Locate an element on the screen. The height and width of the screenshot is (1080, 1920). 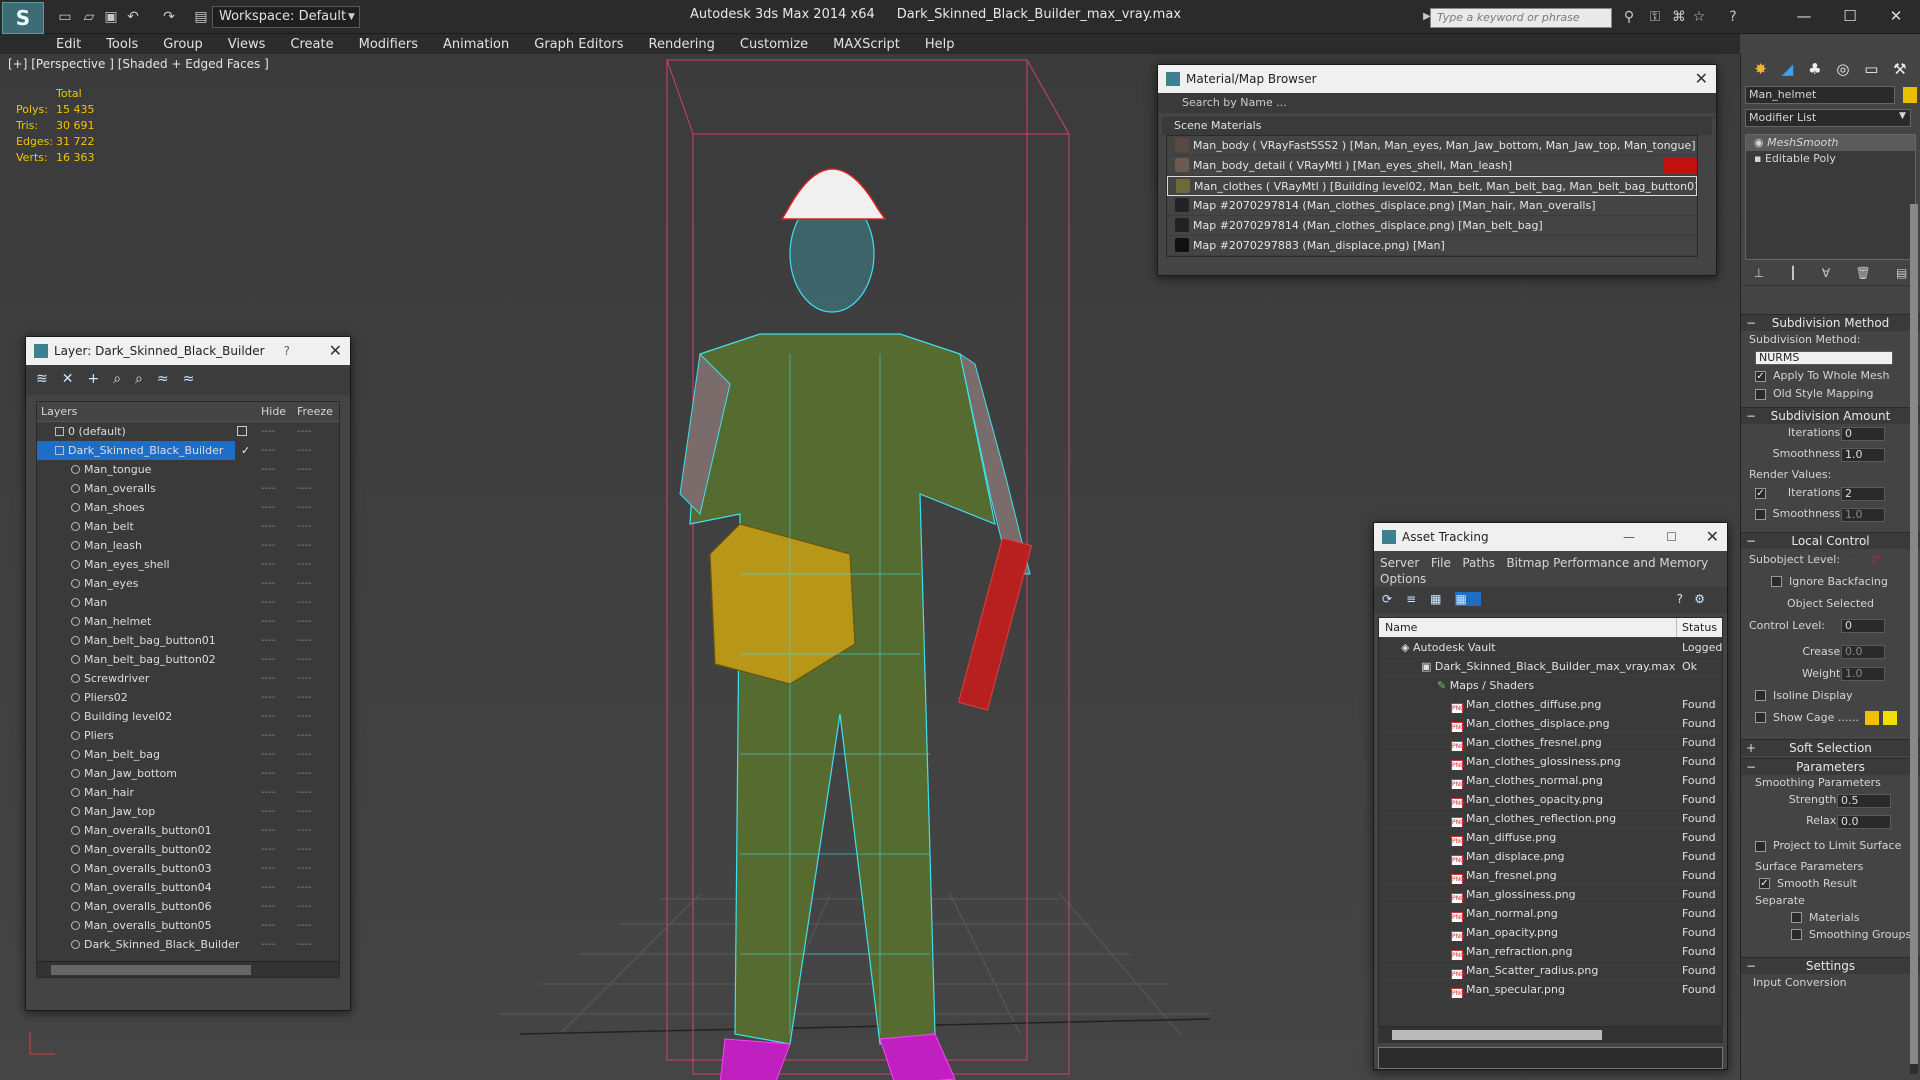
menu-options: Options is located at coordinates (1403, 579).